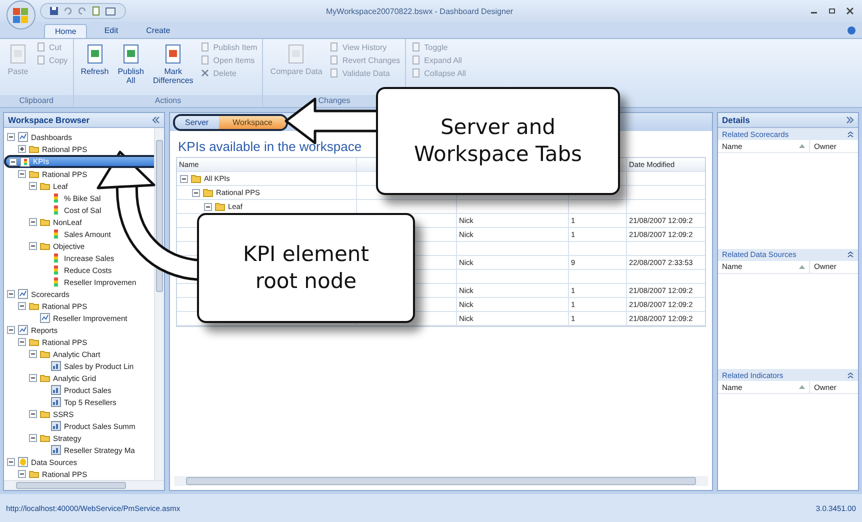 This screenshot has height=522, width=862. I want to click on ribbon-tab: Create, so click(158, 30).